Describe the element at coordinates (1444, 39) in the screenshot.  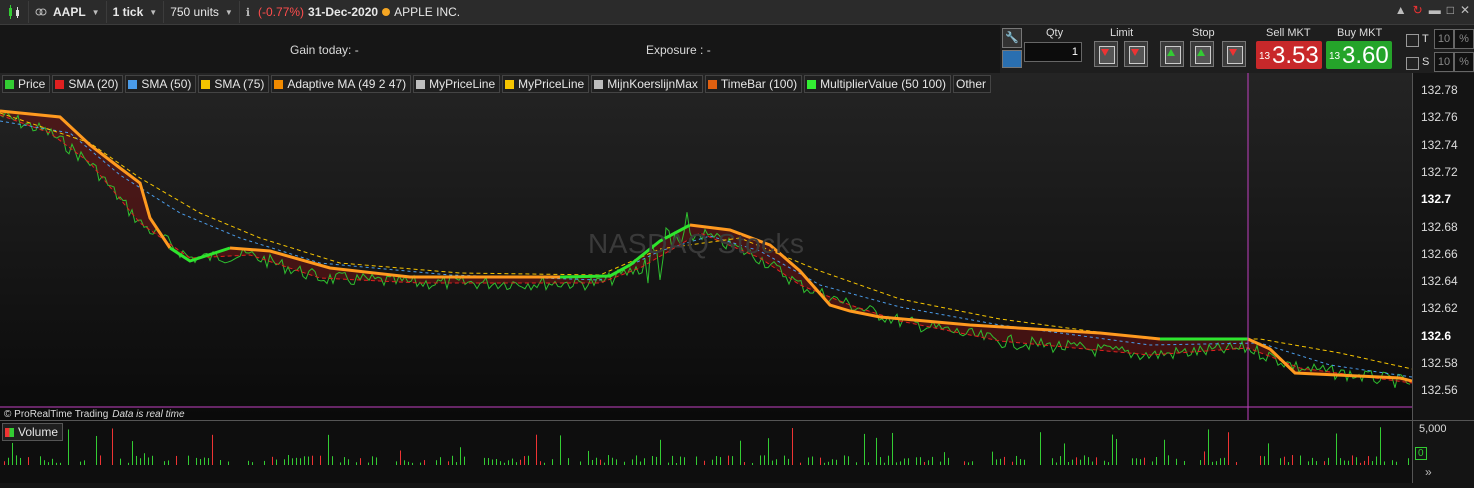
I see `t-value-input: 10` at that location.